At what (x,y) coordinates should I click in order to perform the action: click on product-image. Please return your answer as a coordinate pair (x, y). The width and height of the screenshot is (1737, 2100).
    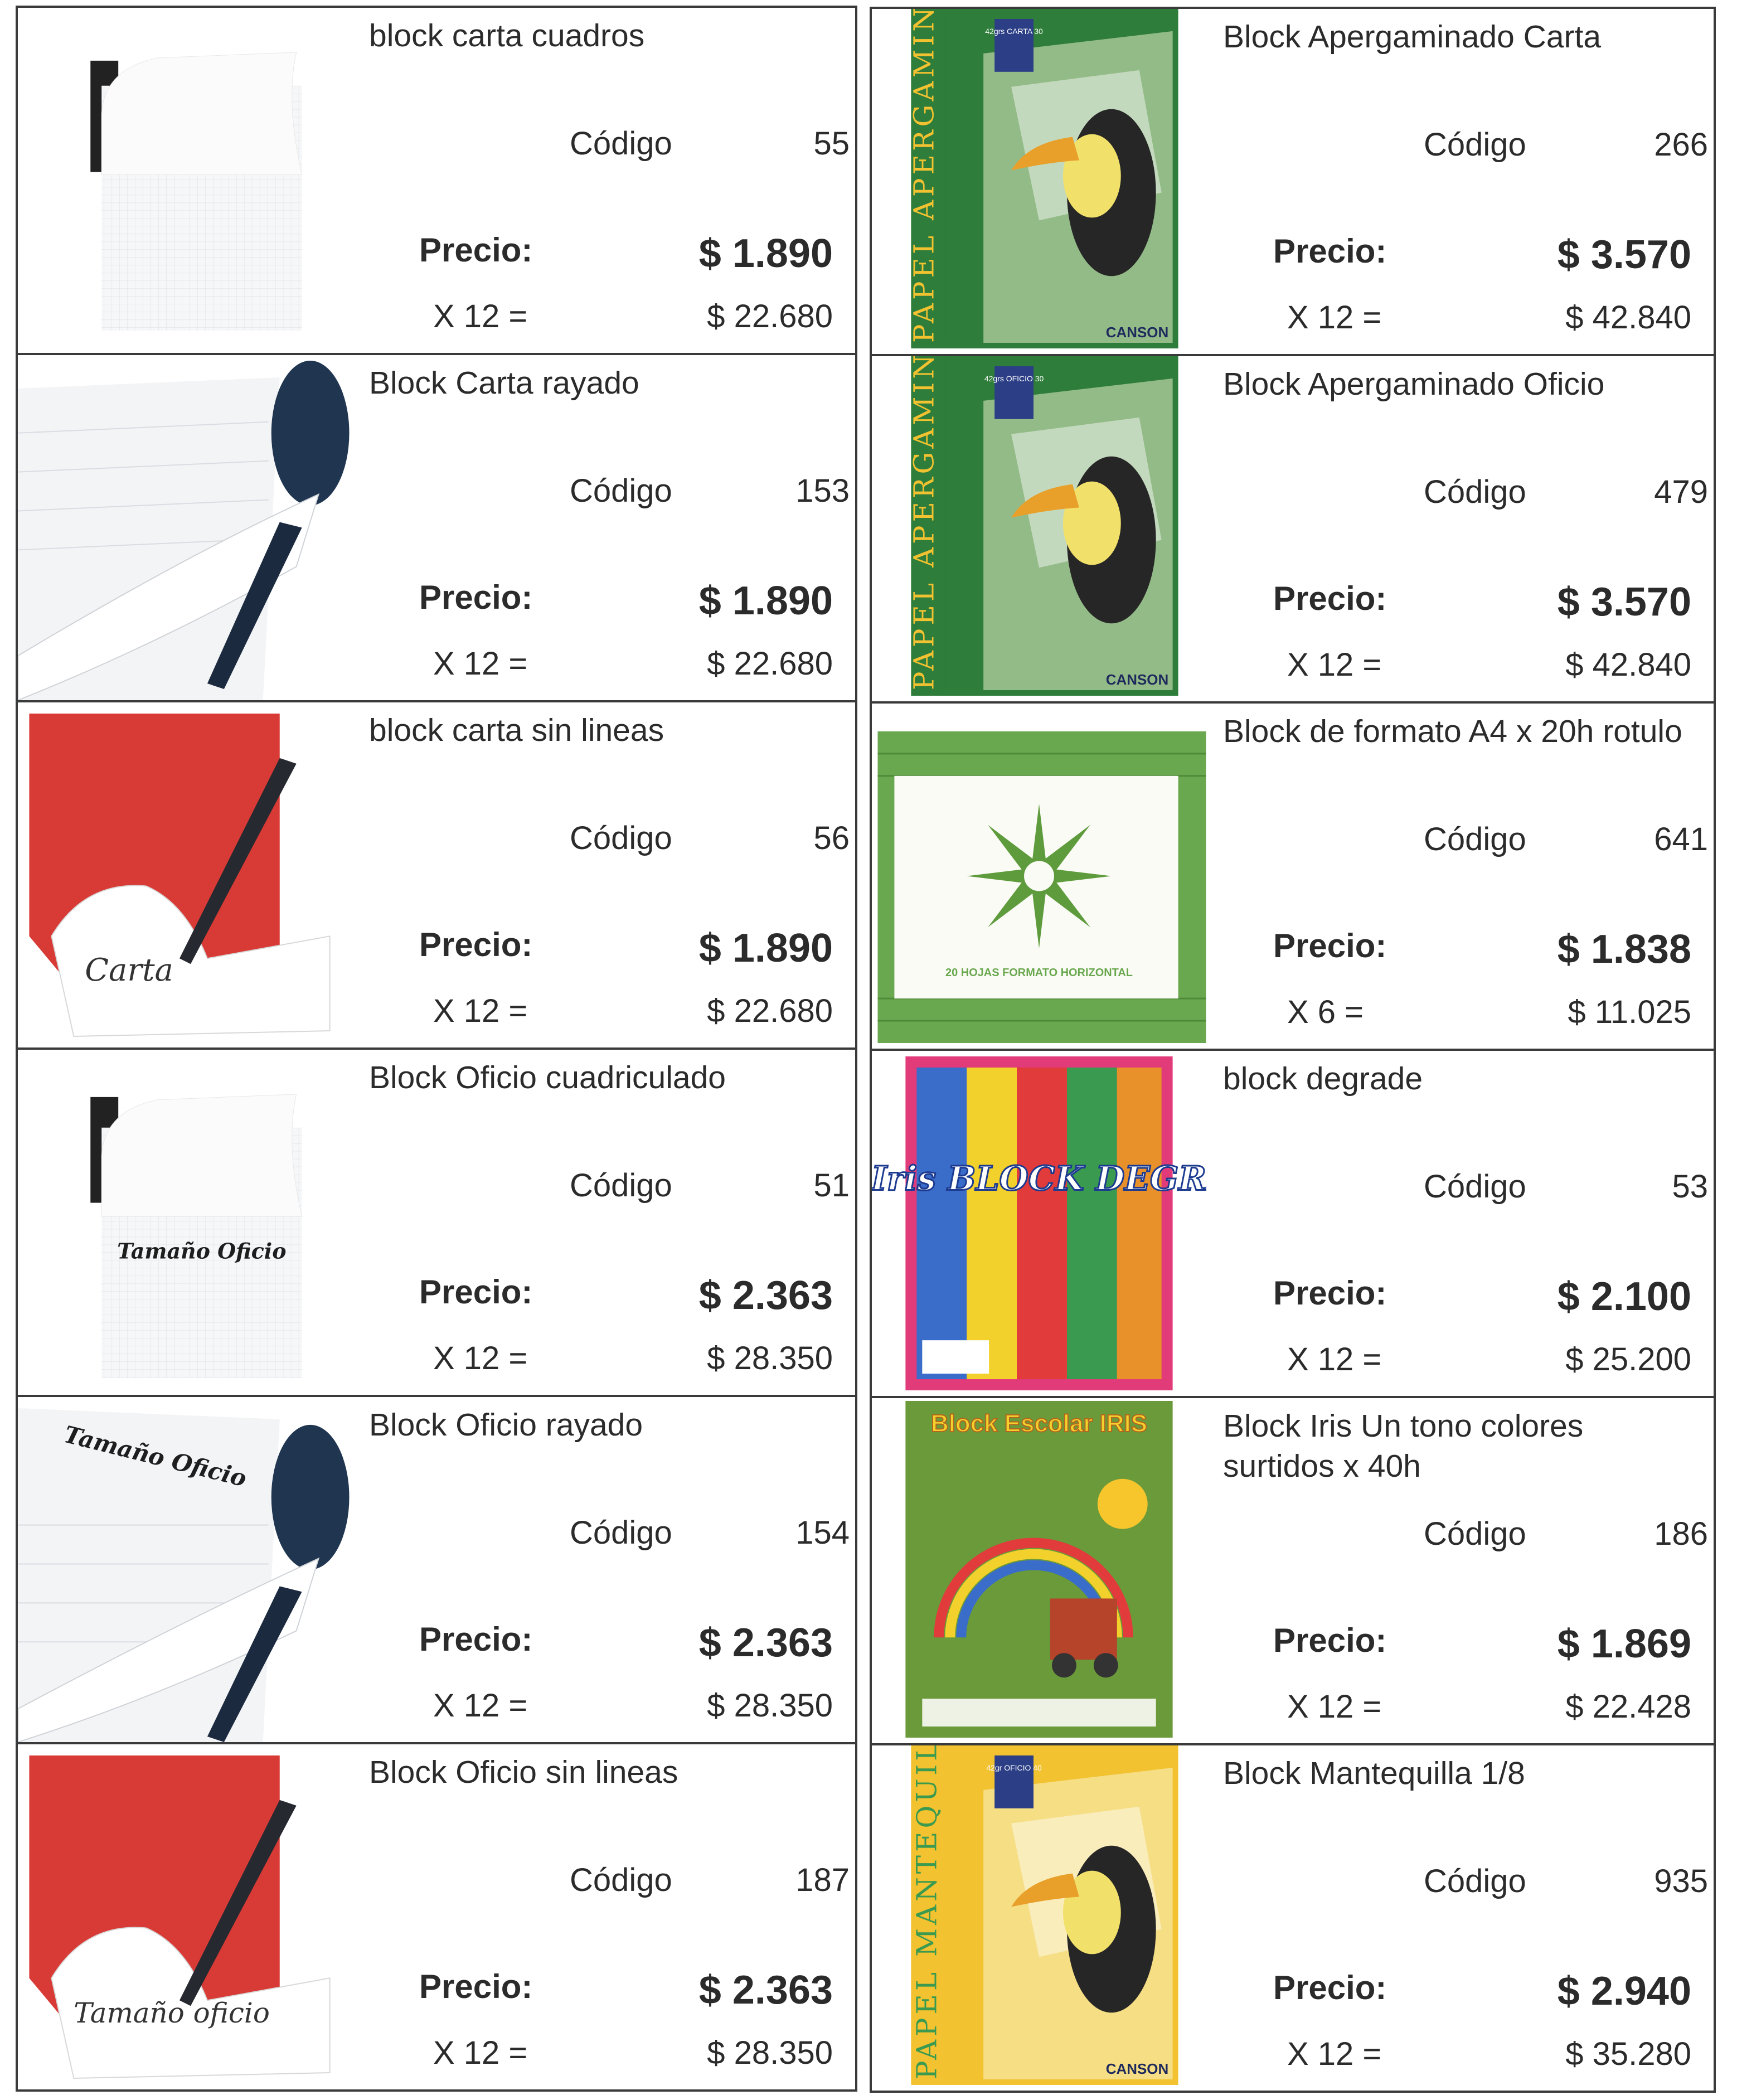
    Looking at the image, I should click on (185, 180).